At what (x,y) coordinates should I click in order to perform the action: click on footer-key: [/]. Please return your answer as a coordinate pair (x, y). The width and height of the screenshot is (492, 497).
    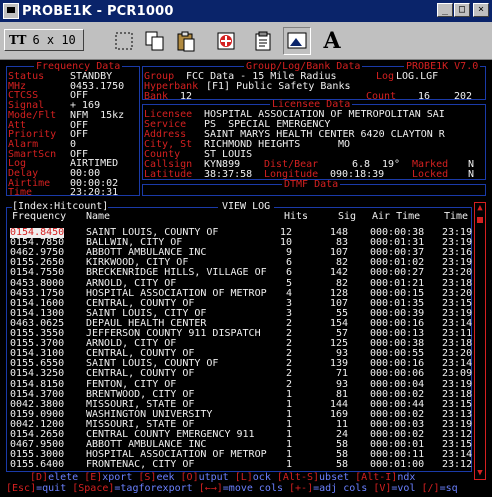
    Looking at the image, I should click on (431, 488).